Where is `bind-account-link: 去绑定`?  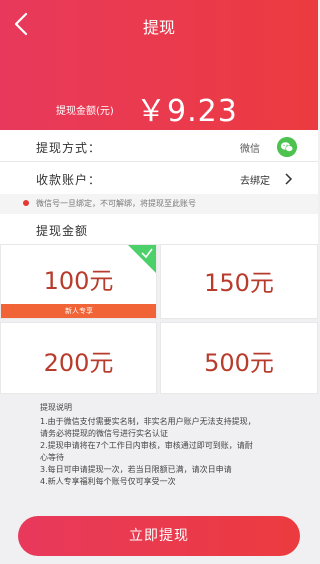 bind-account-link: 去绑定 is located at coordinates (255, 179).